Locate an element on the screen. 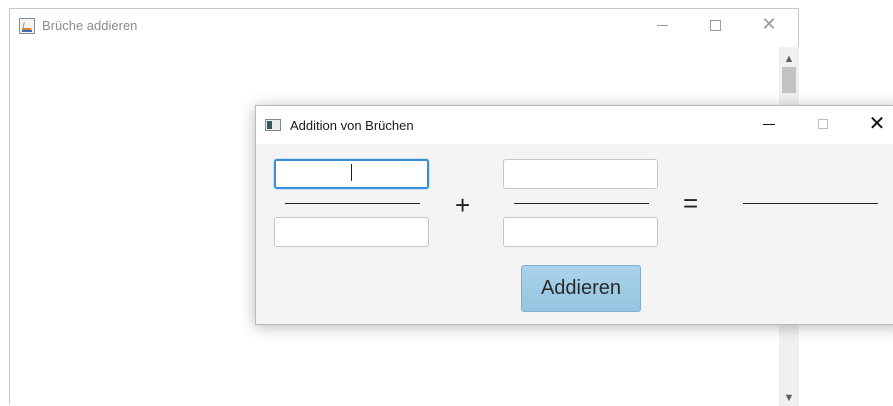  background-close-button: ✕ is located at coordinates (769, 25).